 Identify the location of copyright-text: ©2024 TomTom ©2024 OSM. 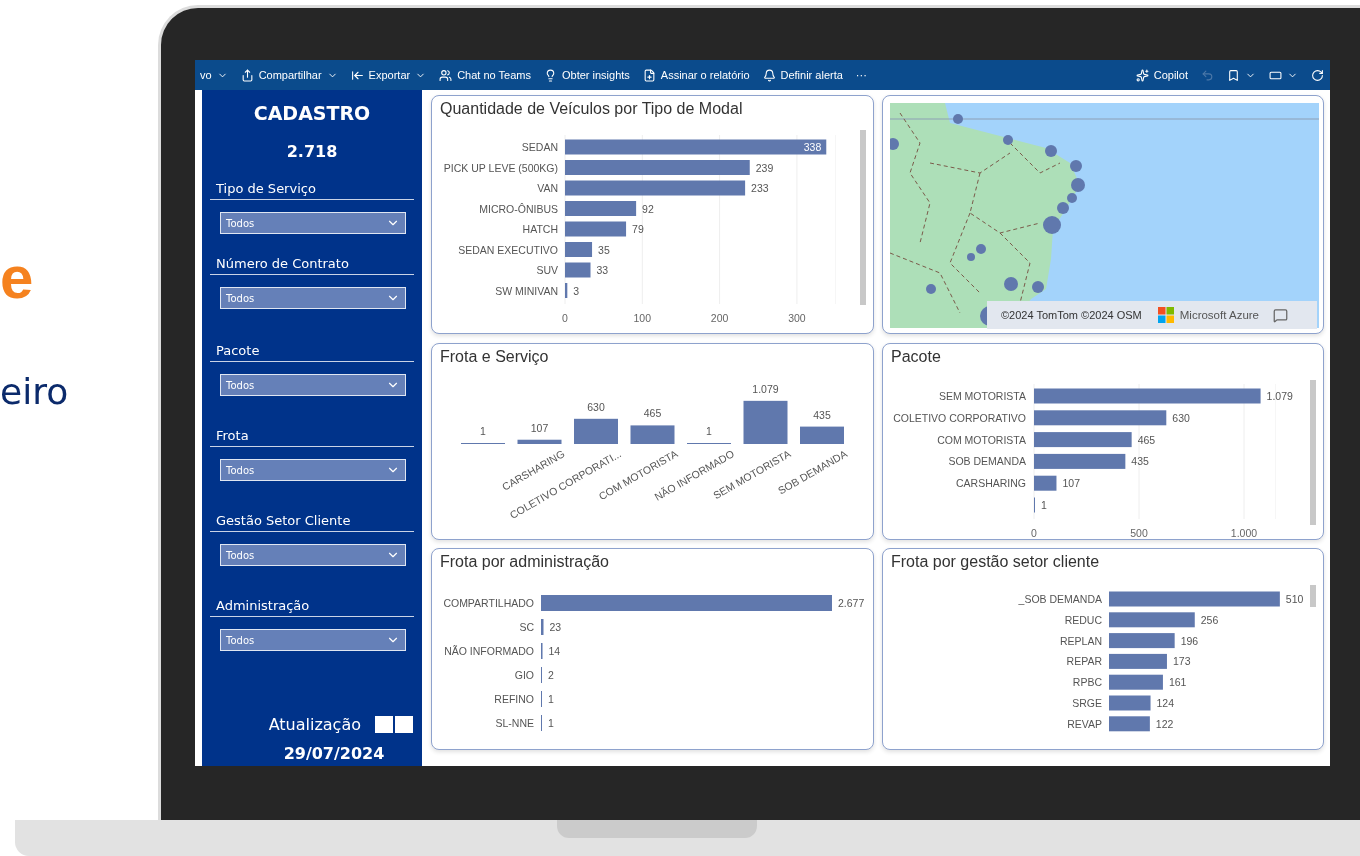
(1071, 315).